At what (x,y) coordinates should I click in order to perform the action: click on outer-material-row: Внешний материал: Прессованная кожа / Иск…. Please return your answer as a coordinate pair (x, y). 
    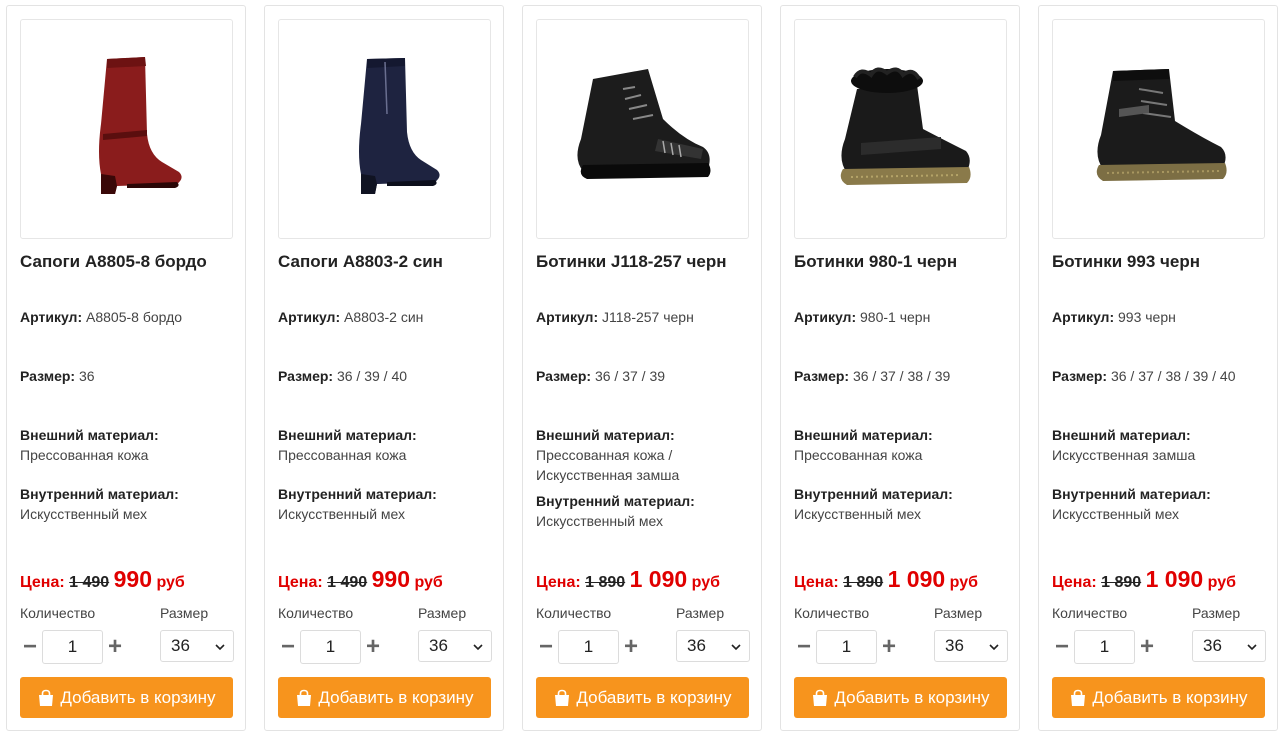
    Looking at the image, I should click on (608, 455).